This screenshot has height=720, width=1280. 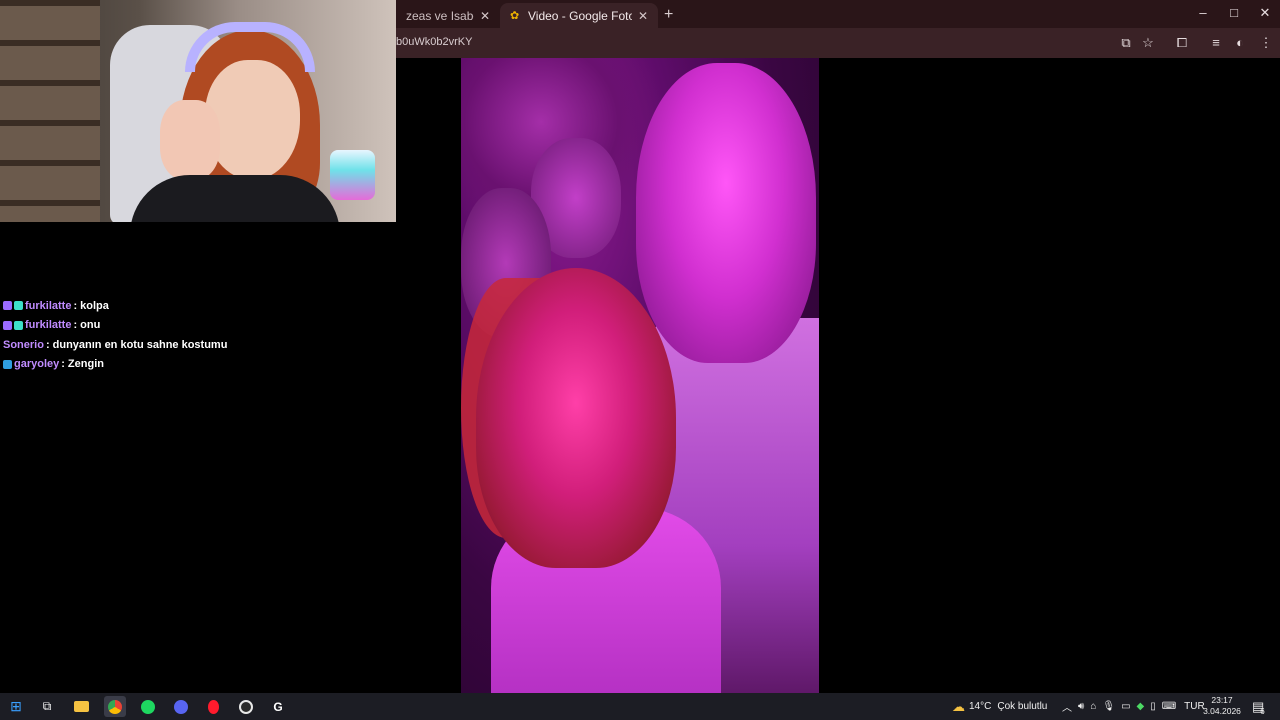 I want to click on media-control-icon: ≡, so click(x=1216, y=42).